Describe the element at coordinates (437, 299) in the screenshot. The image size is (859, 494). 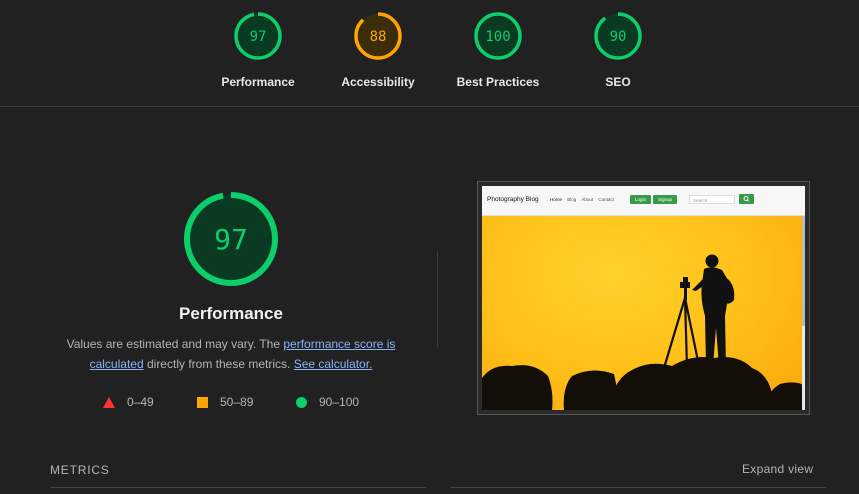
I see `divider` at that location.